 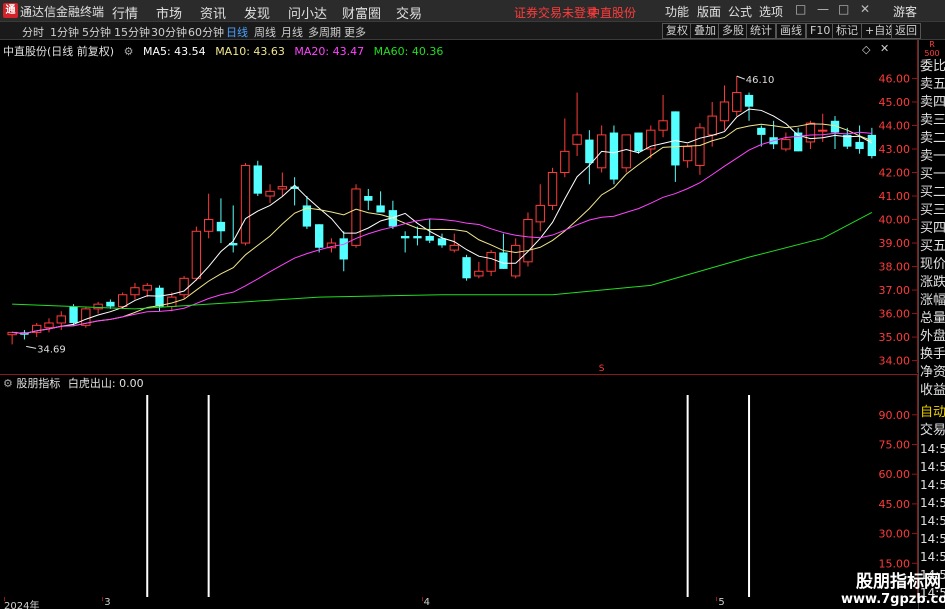 What do you see at coordinates (740, 11) in the screenshot?
I see `menu-gongshi: 公式` at bounding box center [740, 11].